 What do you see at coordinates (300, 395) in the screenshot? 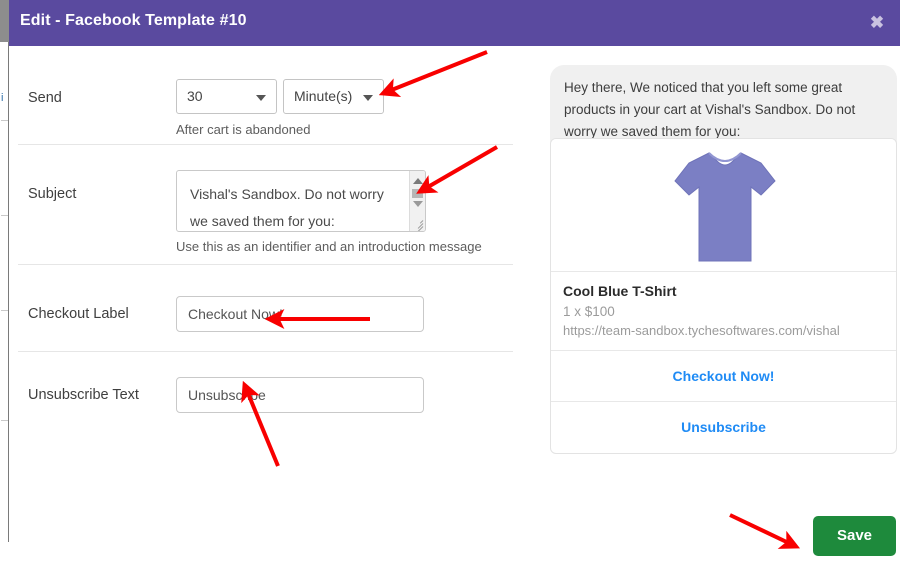
I see `unsubscribe-text-input: Unsubscribe` at bounding box center [300, 395].